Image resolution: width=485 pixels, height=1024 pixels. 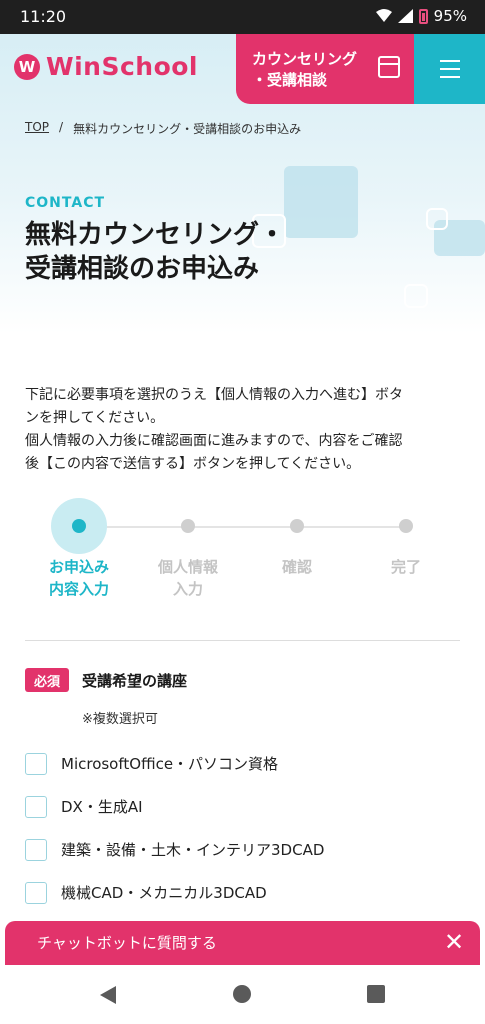 What do you see at coordinates (47, 680) in the screenshot?
I see `required-badge: 必須` at bounding box center [47, 680].